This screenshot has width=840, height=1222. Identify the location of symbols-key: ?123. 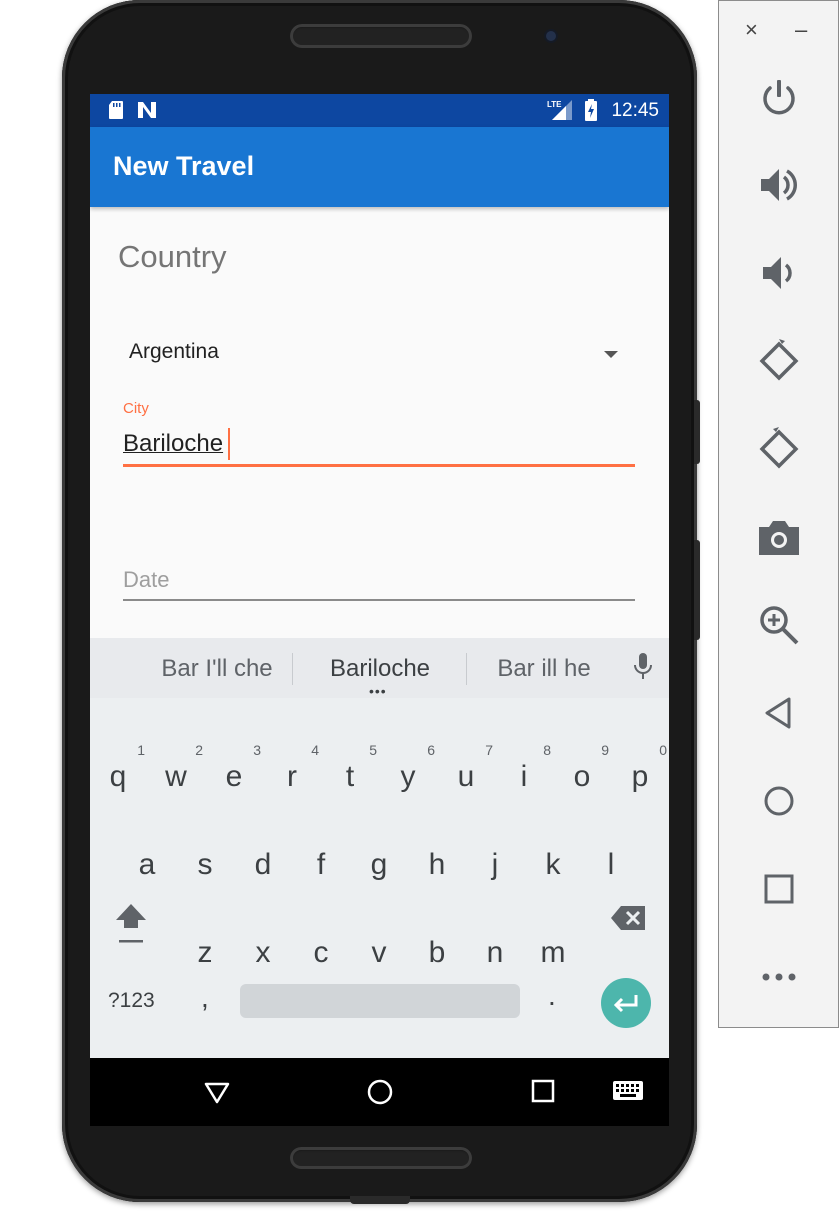
(131, 1001).